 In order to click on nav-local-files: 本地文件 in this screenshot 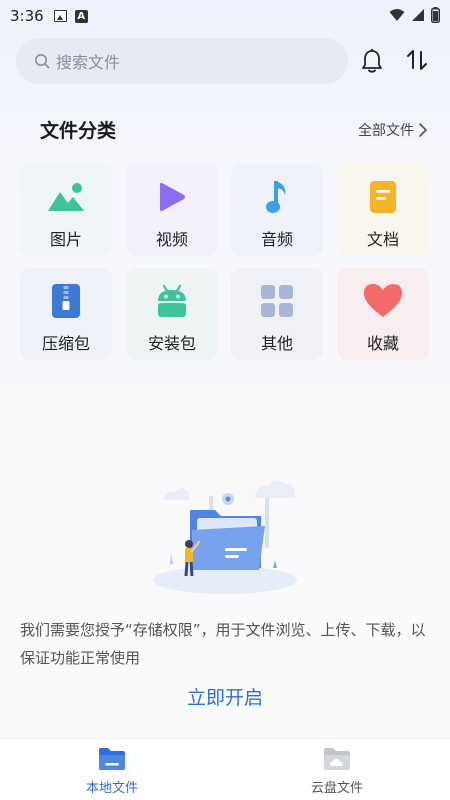, I will do `click(112, 770)`.